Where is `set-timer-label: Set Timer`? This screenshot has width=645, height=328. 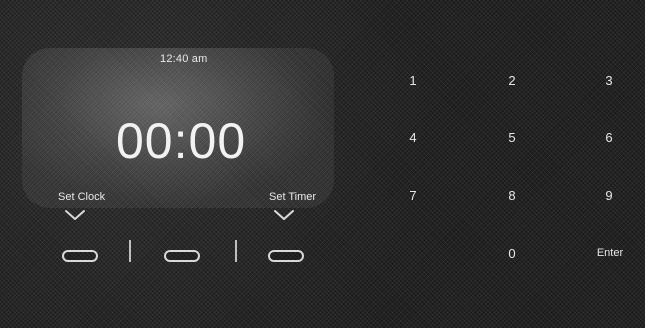
set-timer-label: Set Timer is located at coordinates (293, 197).